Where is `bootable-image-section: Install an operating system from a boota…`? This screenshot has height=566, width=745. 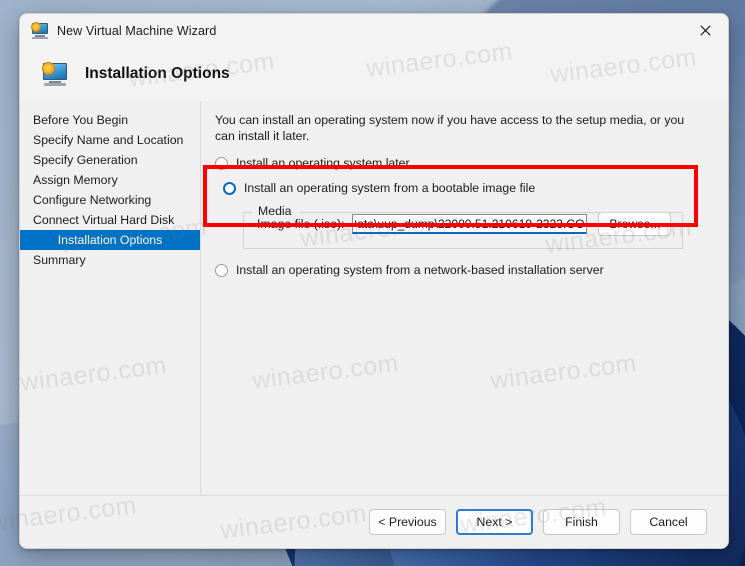 bootable-image-section: Install an operating system from a boota… is located at coordinates (460, 215).